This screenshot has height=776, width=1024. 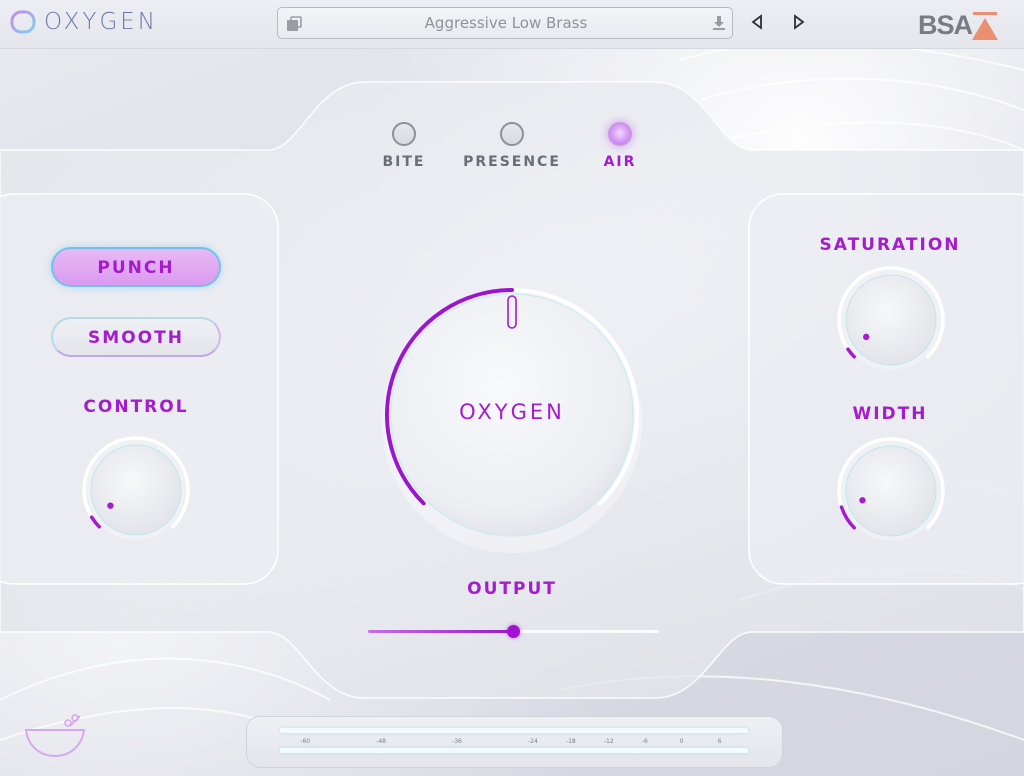 I want to click on air-radio, so click(x=620, y=134).